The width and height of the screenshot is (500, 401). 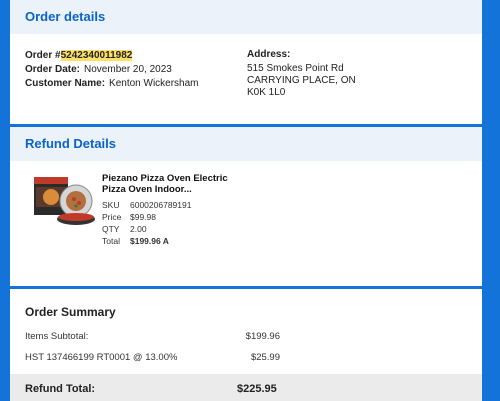 I want to click on customer-name-row: Customer Name: Kenton Wickersham, so click(x=112, y=84).